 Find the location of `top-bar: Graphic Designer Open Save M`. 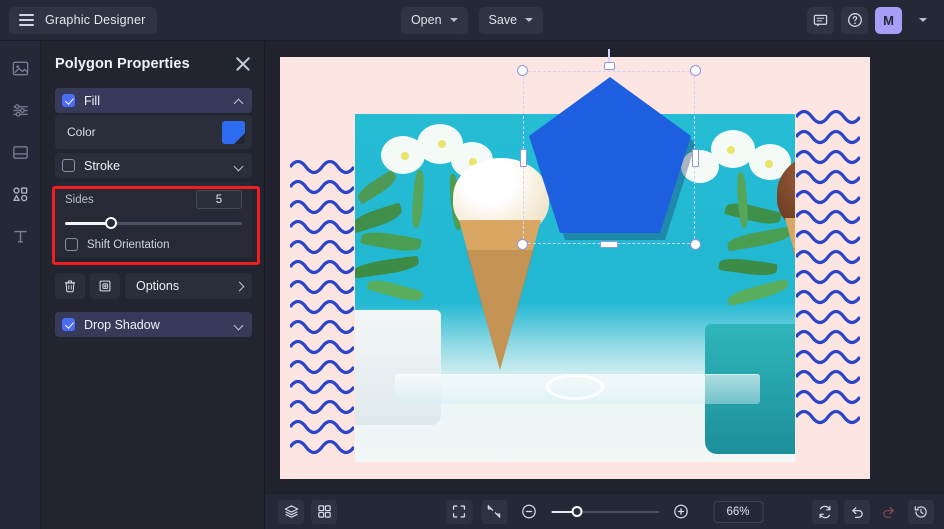

top-bar: Graphic Designer Open Save M is located at coordinates (472, 20).